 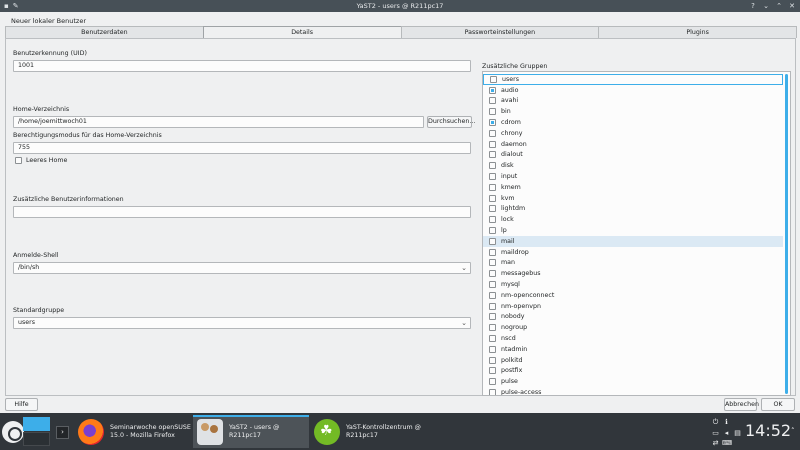 I want to click on group-row-kvm: kvm, so click(x=633, y=198).